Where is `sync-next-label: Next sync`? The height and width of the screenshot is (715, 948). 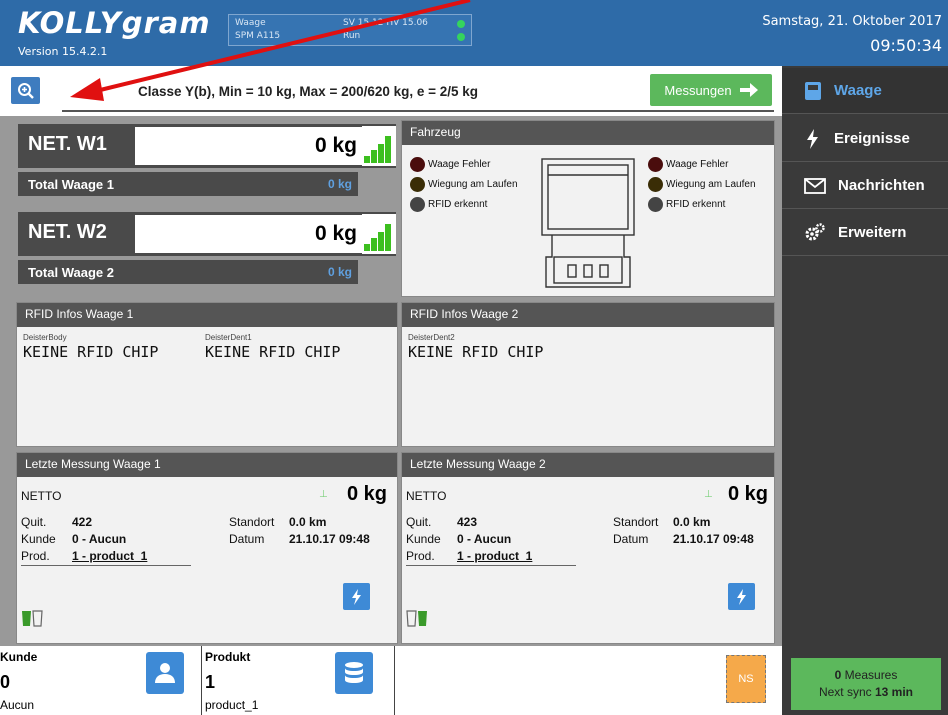
sync-next-label: Next sync is located at coordinates (845, 692).